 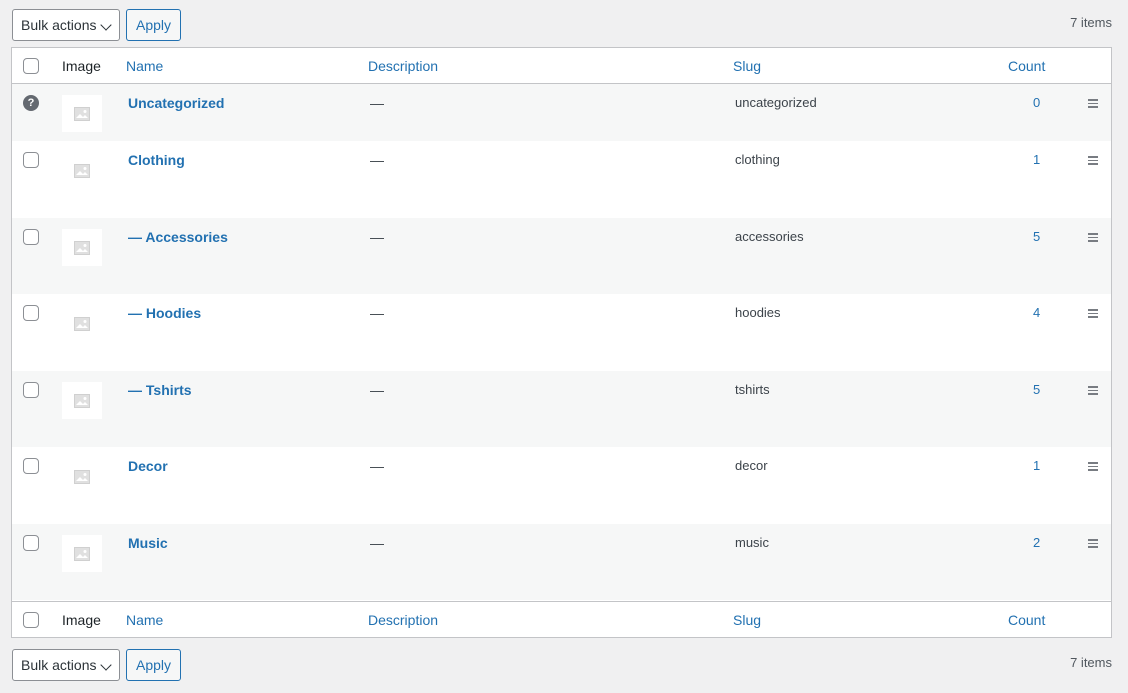 I want to click on tablenav-top: Bulk actions Apply 7 items, so click(x=562, y=25).